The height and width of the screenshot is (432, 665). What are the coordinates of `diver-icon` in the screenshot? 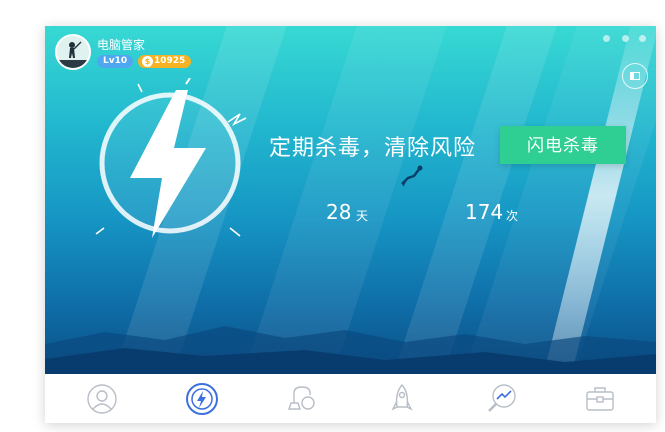 It's located at (412, 176).